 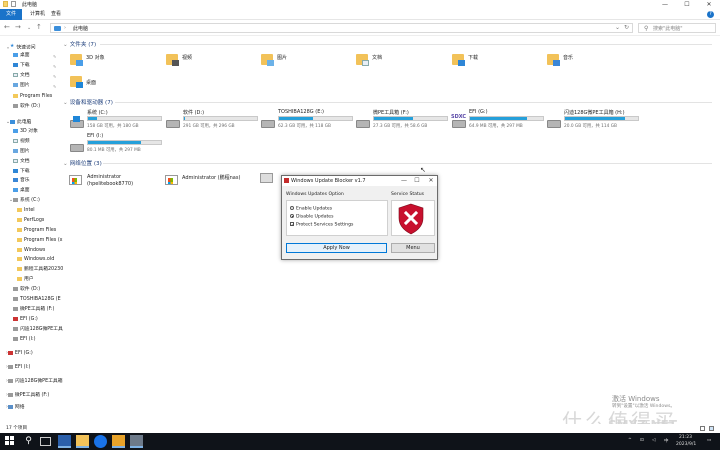 What do you see at coordinates (18, 123) in the screenshot?
I see `sidebar-item-this-pc: ⌄ 此电脑` at bounding box center [18, 123].